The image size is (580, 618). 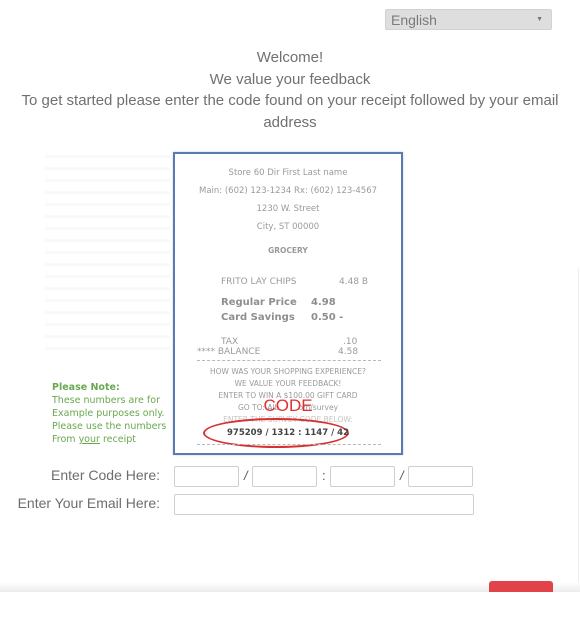 I want to click on note-title: Please Note:, so click(x=86, y=387).